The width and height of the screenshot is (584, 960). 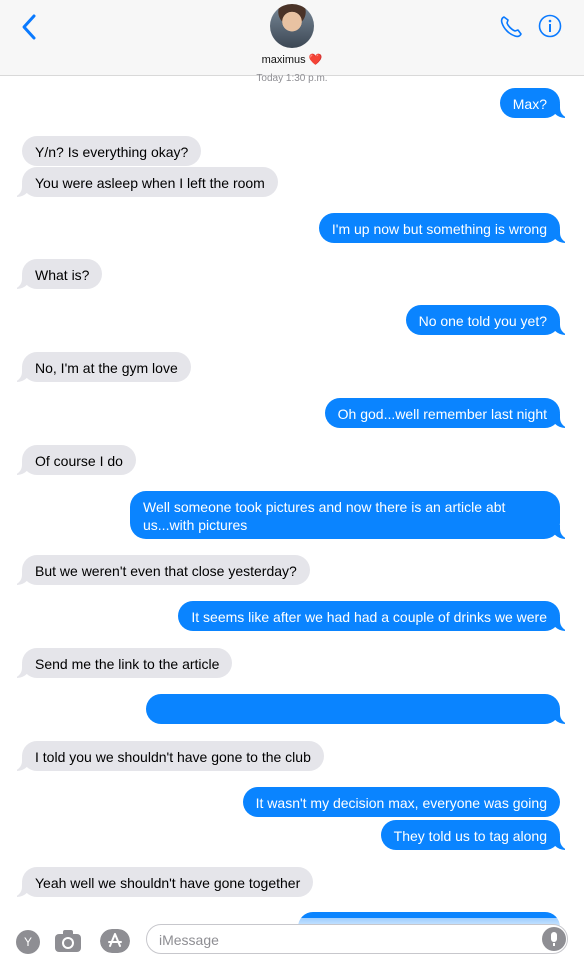 What do you see at coordinates (68, 941) in the screenshot?
I see `camera-icon` at bounding box center [68, 941].